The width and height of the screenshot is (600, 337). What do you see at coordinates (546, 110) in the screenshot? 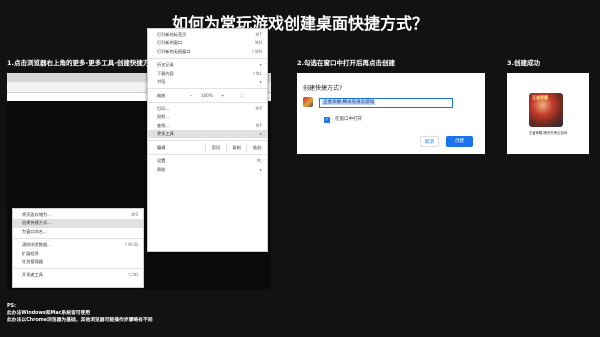
I see `game-shortcut-icon: 王者荣耀` at bounding box center [546, 110].